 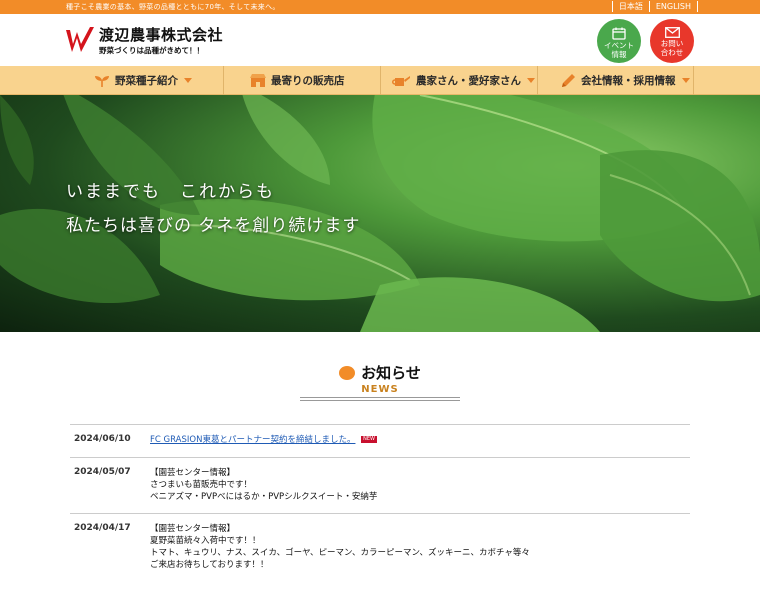 What do you see at coordinates (619, 33) in the screenshot?
I see `calendar-icon` at bounding box center [619, 33].